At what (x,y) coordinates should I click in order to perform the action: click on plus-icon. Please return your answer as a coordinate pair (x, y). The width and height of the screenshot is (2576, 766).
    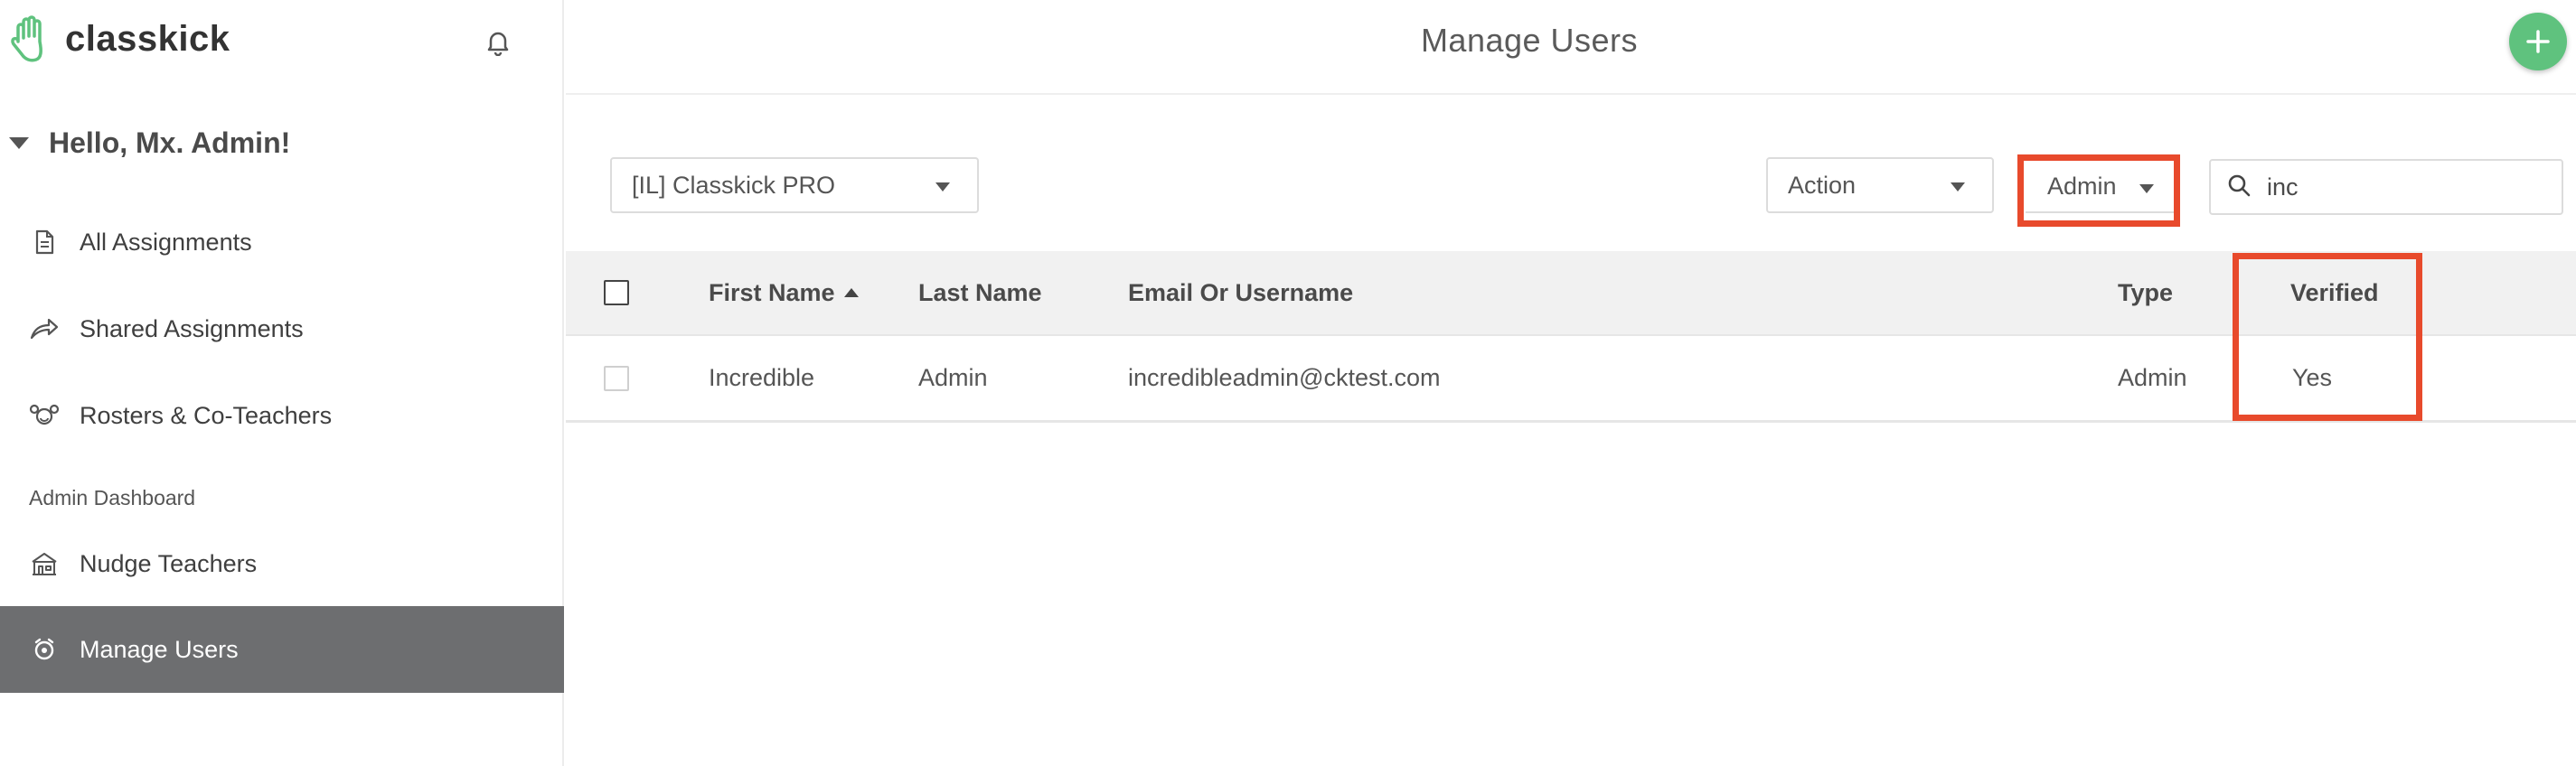
    Looking at the image, I should click on (2538, 41).